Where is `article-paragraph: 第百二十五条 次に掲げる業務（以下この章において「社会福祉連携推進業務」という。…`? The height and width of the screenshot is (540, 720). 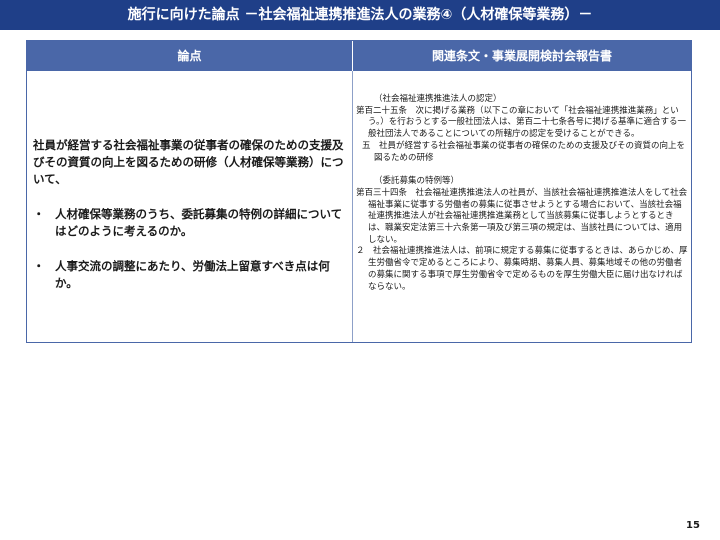
article-paragraph: 第百二十五条 次に掲げる業務（以下この章において「社会福祉連携推進業務」という。… is located at coordinates (521, 122).